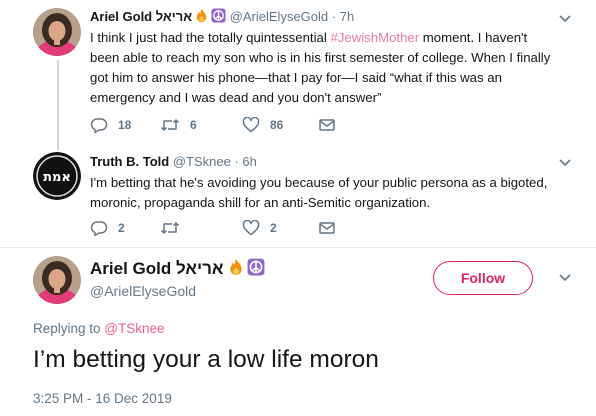 The width and height of the screenshot is (596, 416). Describe the element at coordinates (347, 16) in the screenshot. I see `timestamp: 7h` at that location.